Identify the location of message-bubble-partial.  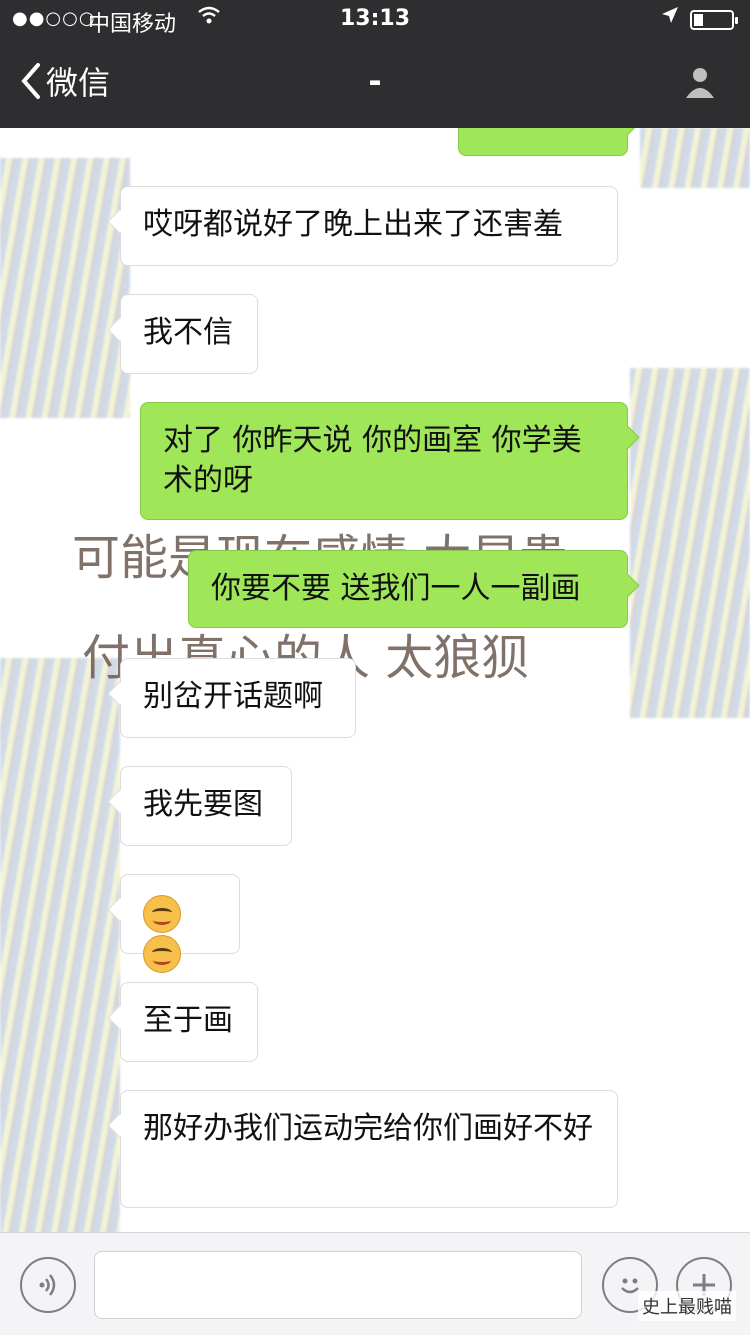
(543, 142).